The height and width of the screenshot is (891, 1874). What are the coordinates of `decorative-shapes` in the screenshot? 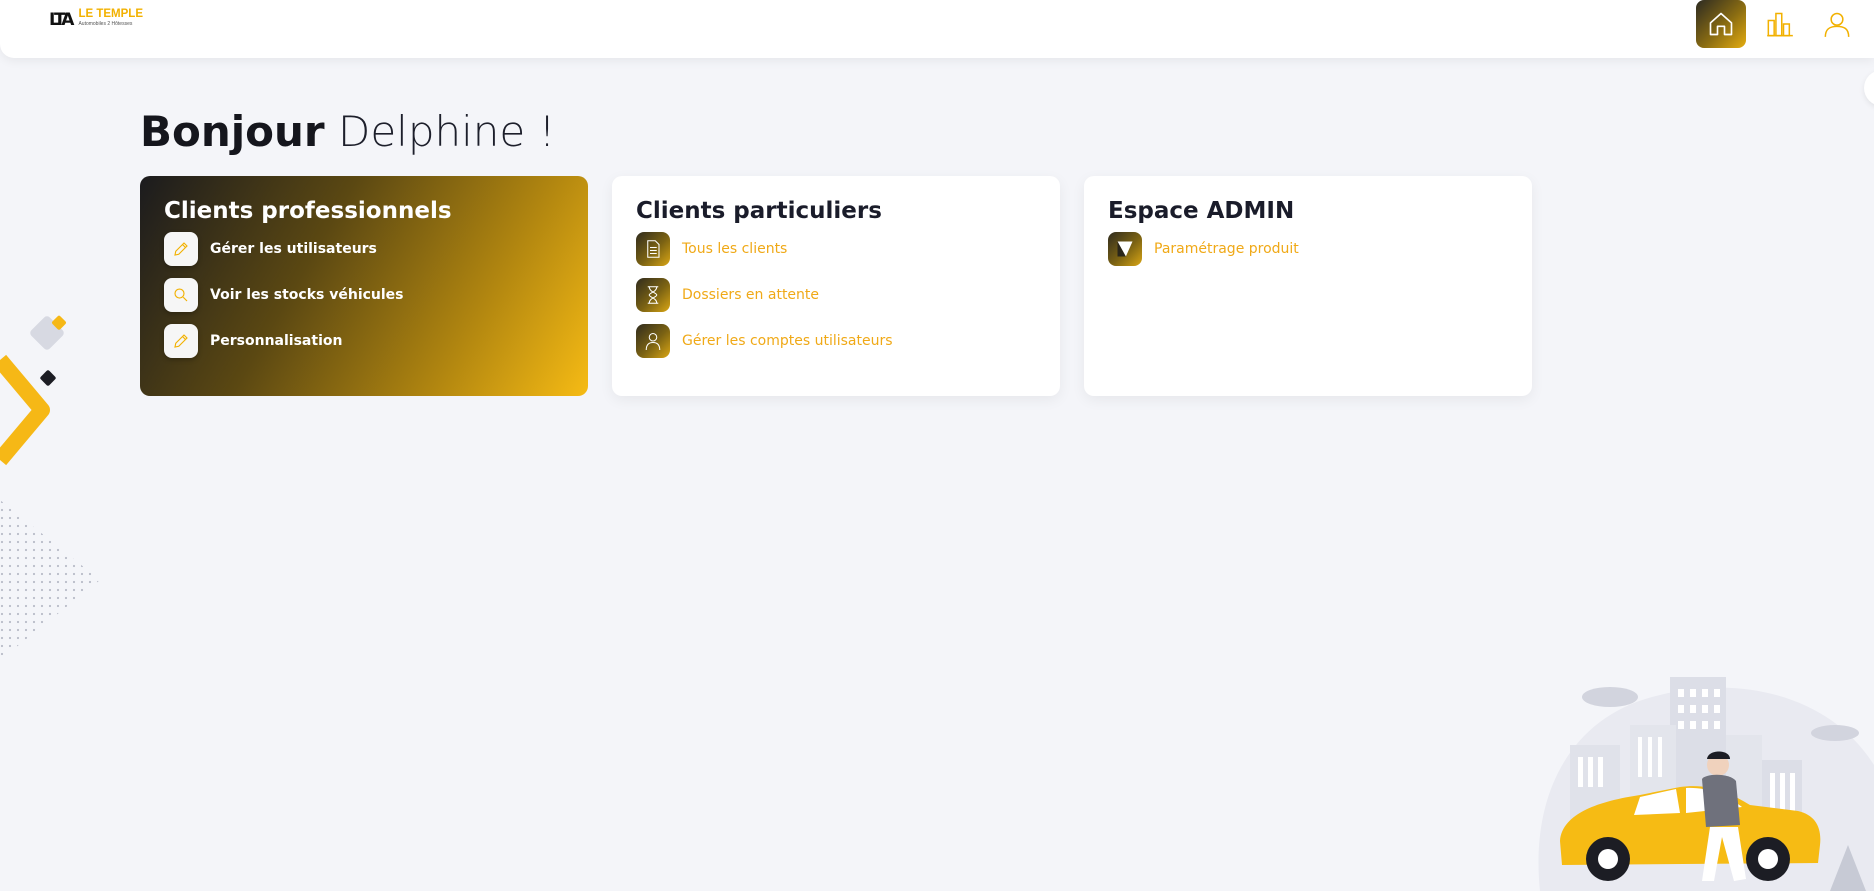 It's located at (50, 487).